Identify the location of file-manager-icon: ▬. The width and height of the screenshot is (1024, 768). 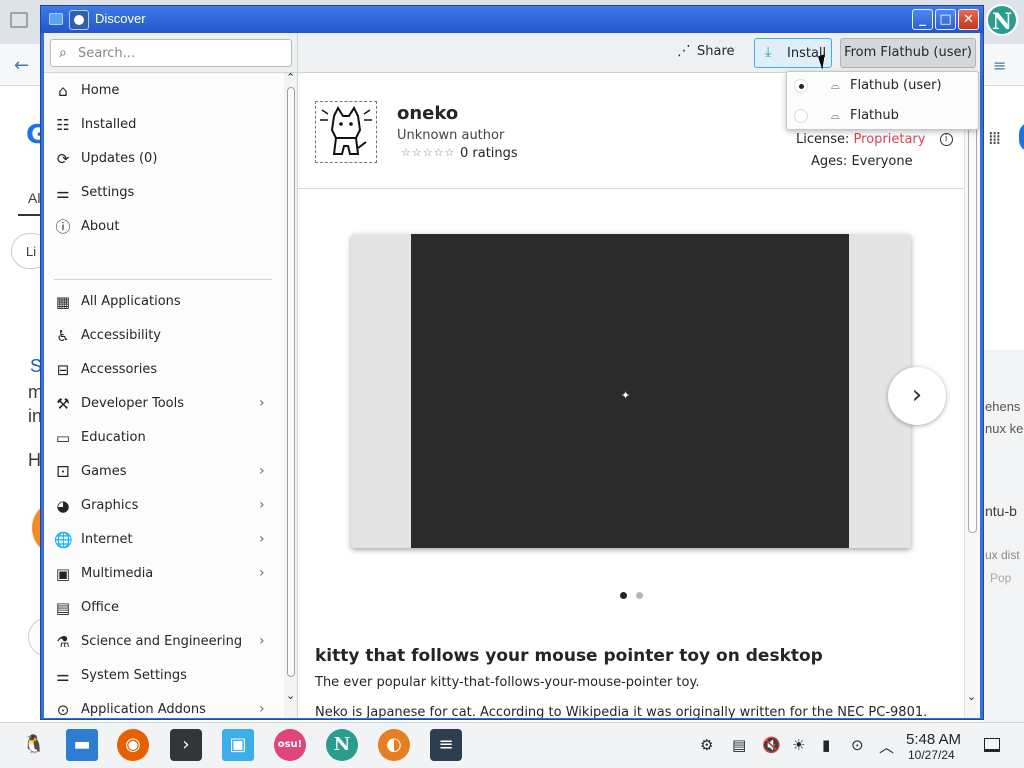
(82, 745).